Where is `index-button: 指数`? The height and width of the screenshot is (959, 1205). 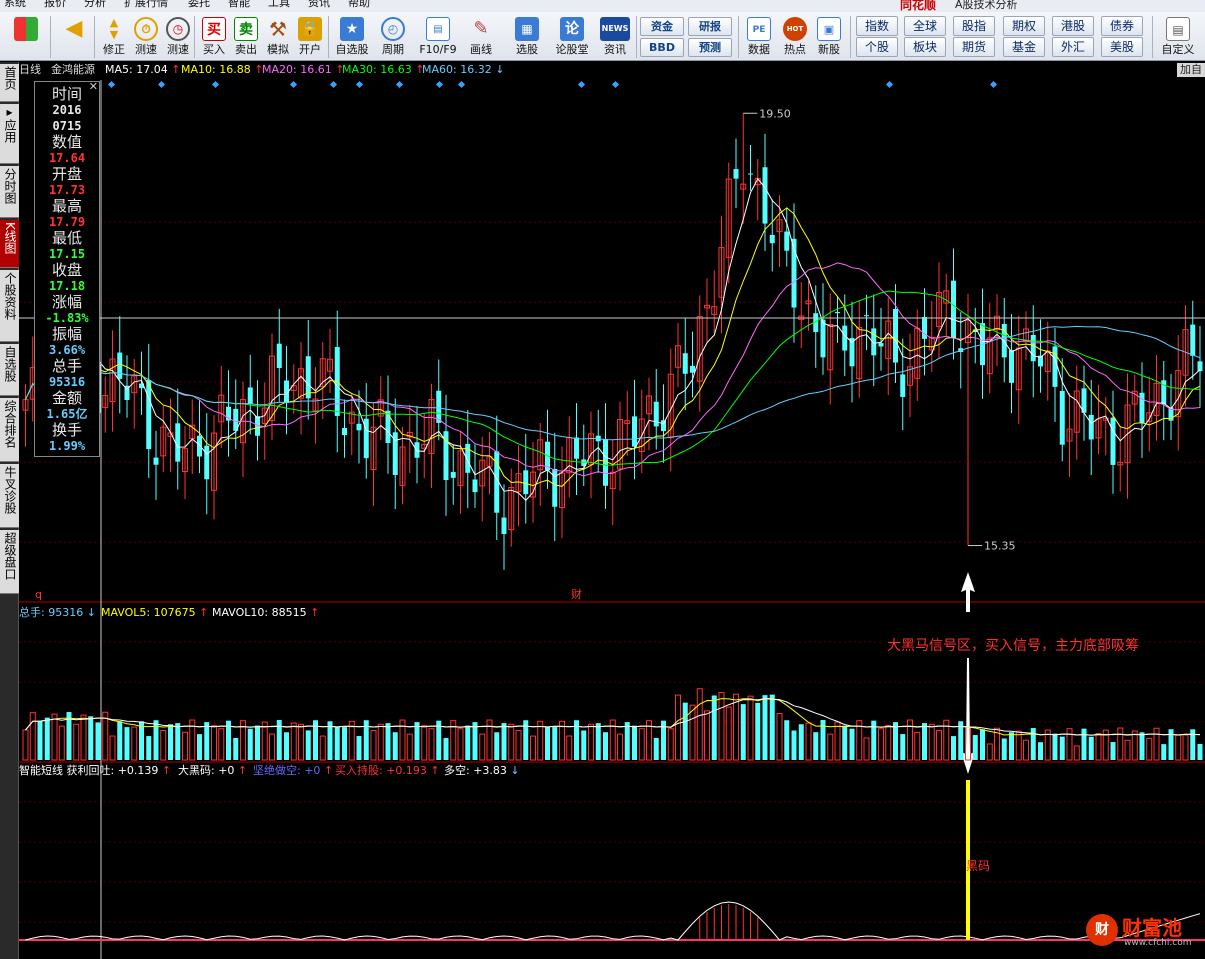
index-button: 指数 is located at coordinates (877, 26).